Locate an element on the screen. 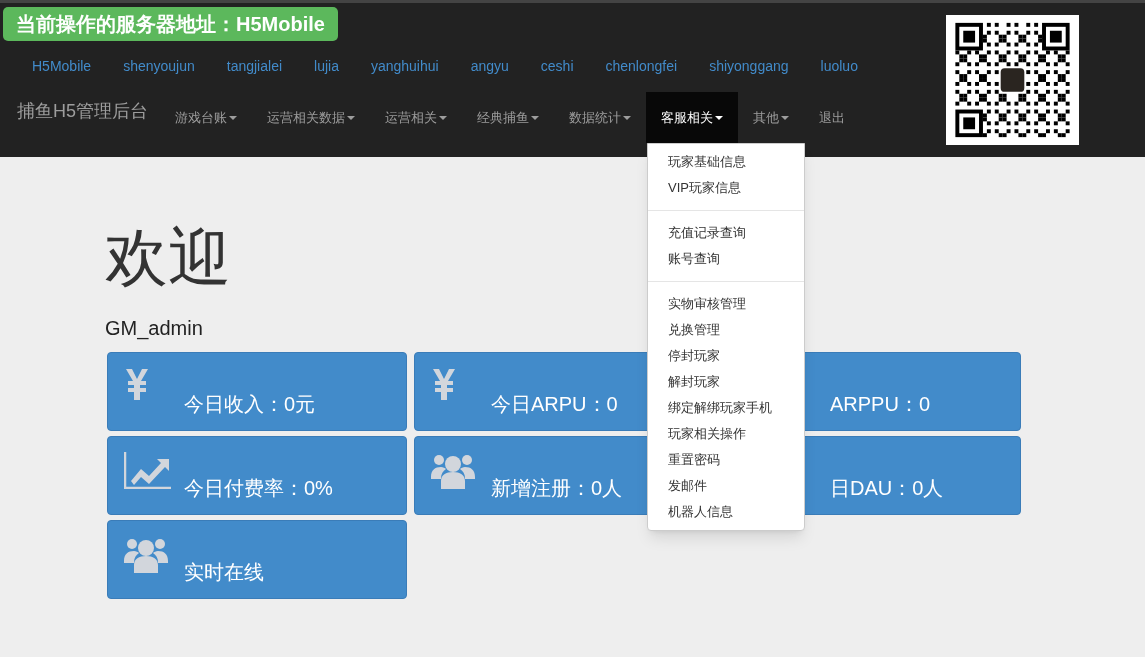  nav-menu-item: 游戏台账 is located at coordinates (206, 117).